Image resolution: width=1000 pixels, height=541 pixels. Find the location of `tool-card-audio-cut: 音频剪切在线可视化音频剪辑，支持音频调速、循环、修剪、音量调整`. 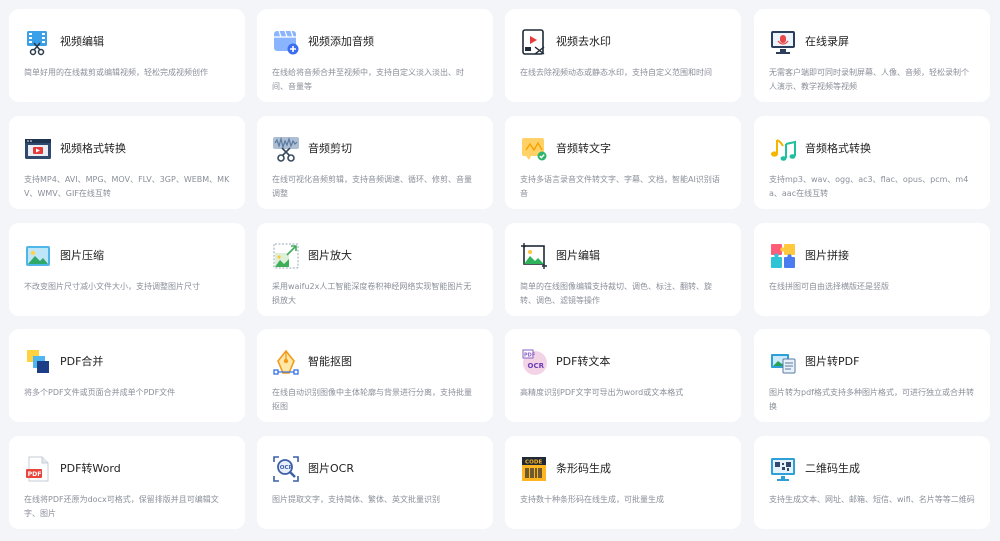

tool-card-audio-cut: 音频剪切在线可视化音频剪辑，支持音频调速、循环、修剪、音量调整 is located at coordinates (375, 162).